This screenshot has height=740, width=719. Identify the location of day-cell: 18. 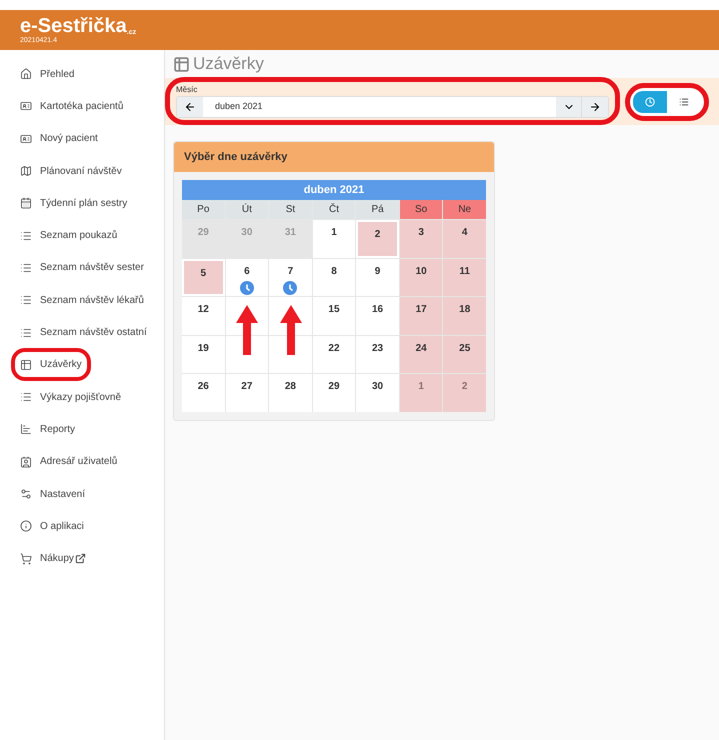
(464, 315).